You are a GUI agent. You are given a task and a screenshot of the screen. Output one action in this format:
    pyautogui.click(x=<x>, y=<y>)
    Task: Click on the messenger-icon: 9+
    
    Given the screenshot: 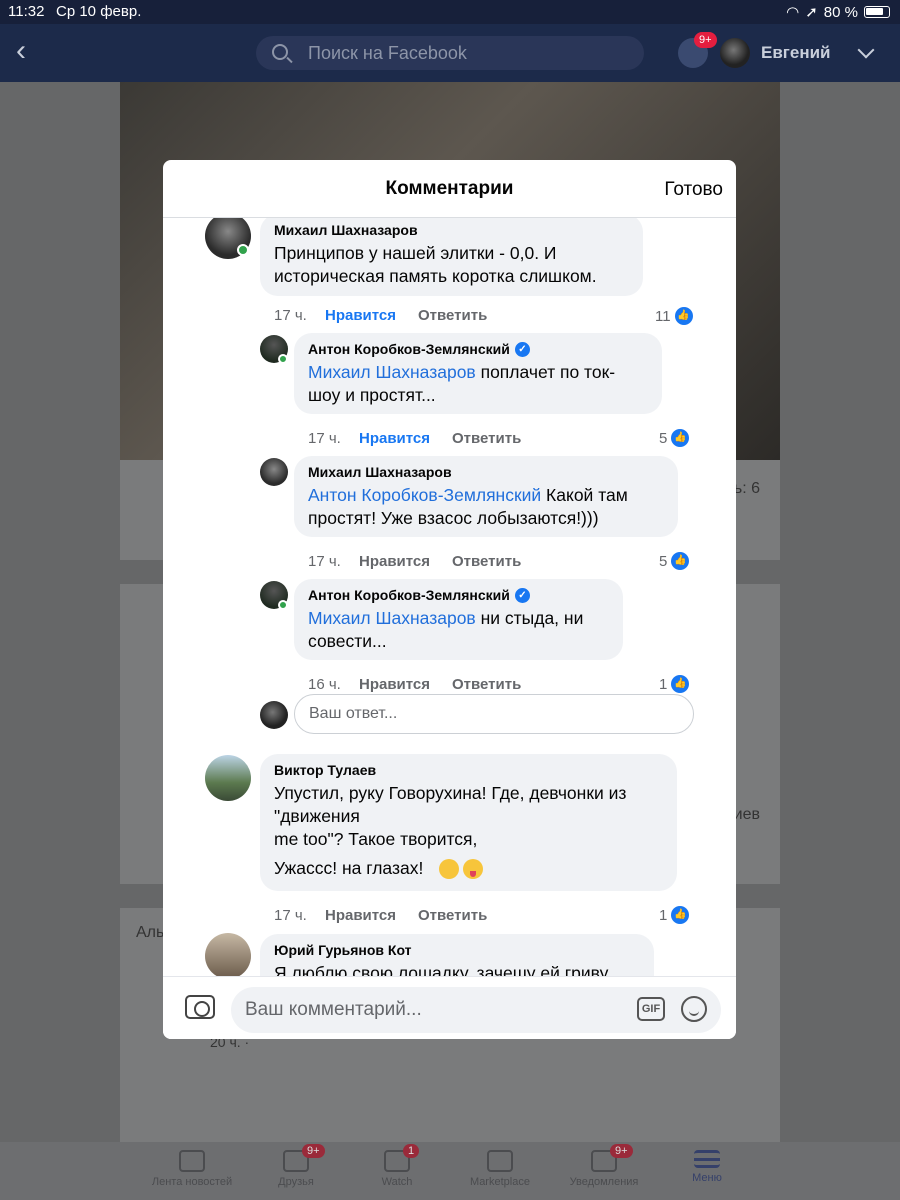 What is the action you would take?
    pyautogui.click(x=697, y=50)
    